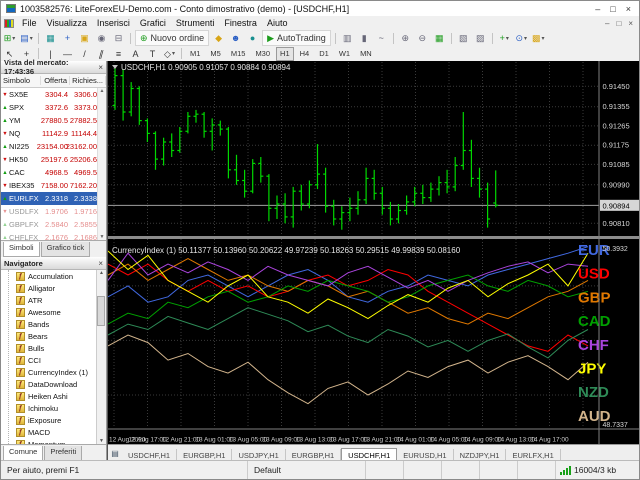 Image resolution: width=640 pixels, height=480 pixels. What do you see at coordinates (84, 38) in the screenshot?
I see `terminal-button: ▣` at bounding box center [84, 38].